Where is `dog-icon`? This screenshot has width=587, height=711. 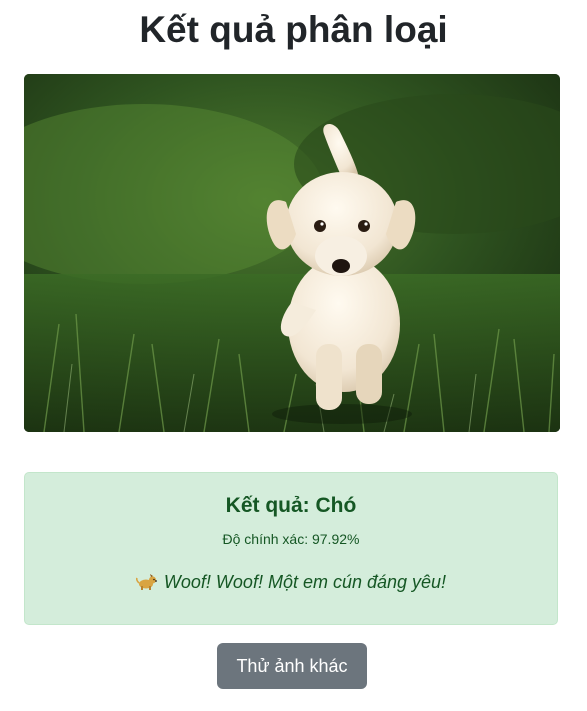
dog-icon is located at coordinates (146, 585).